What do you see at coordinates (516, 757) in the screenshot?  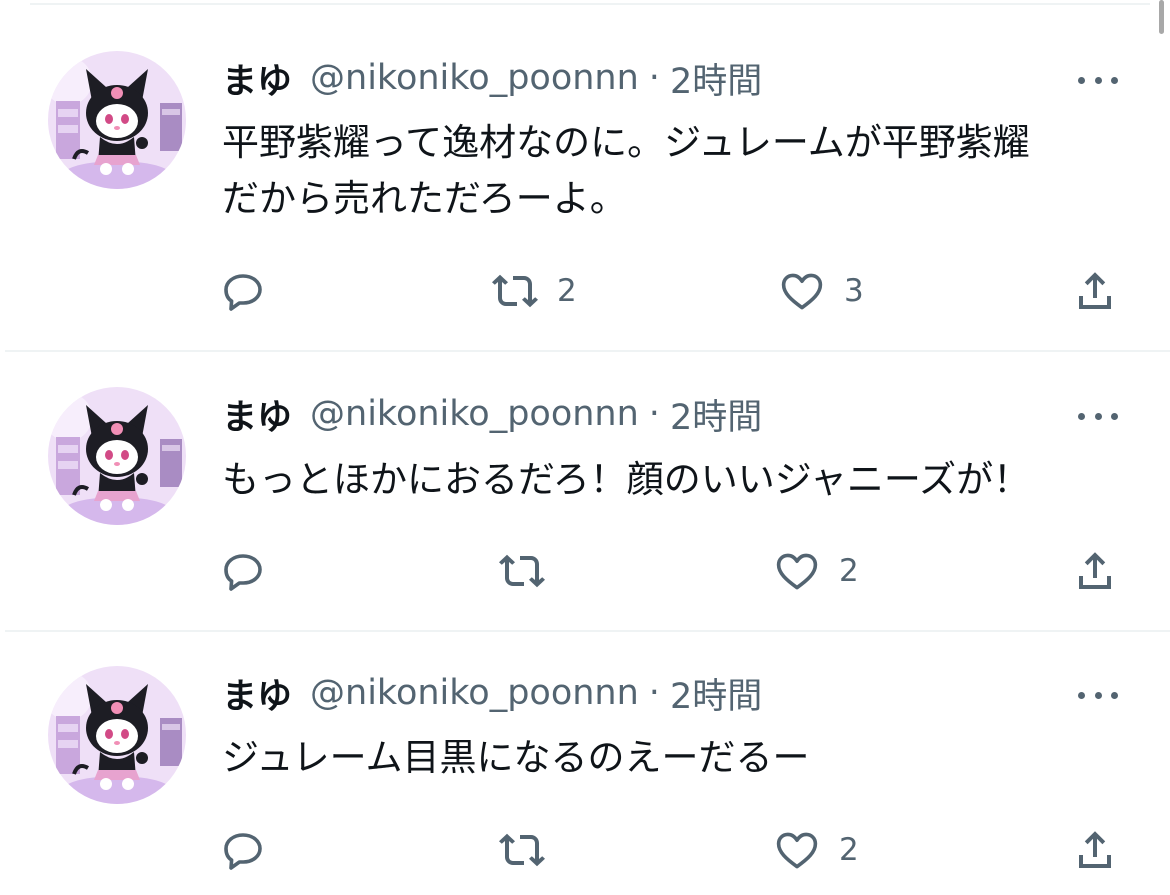 I see `tweet-text-line: ジュレーム目黒になるのえーだるー` at bounding box center [516, 757].